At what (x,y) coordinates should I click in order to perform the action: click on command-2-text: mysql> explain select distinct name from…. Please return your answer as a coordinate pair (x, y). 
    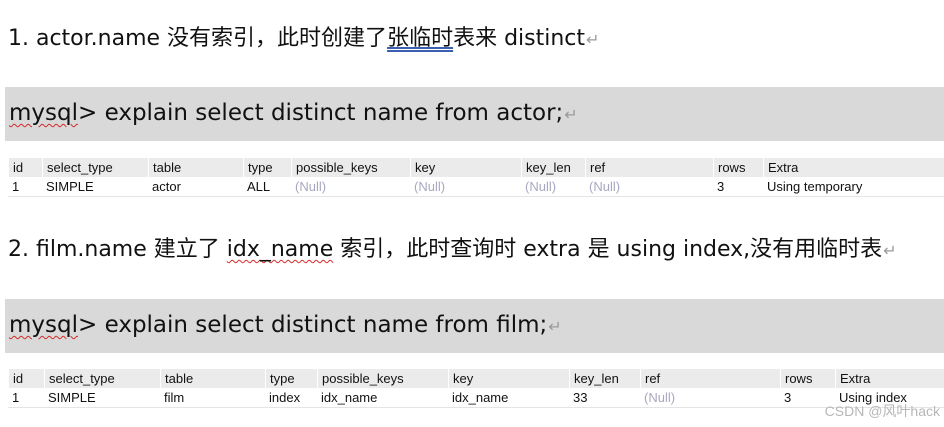
    Looking at the image, I should click on (285, 326).